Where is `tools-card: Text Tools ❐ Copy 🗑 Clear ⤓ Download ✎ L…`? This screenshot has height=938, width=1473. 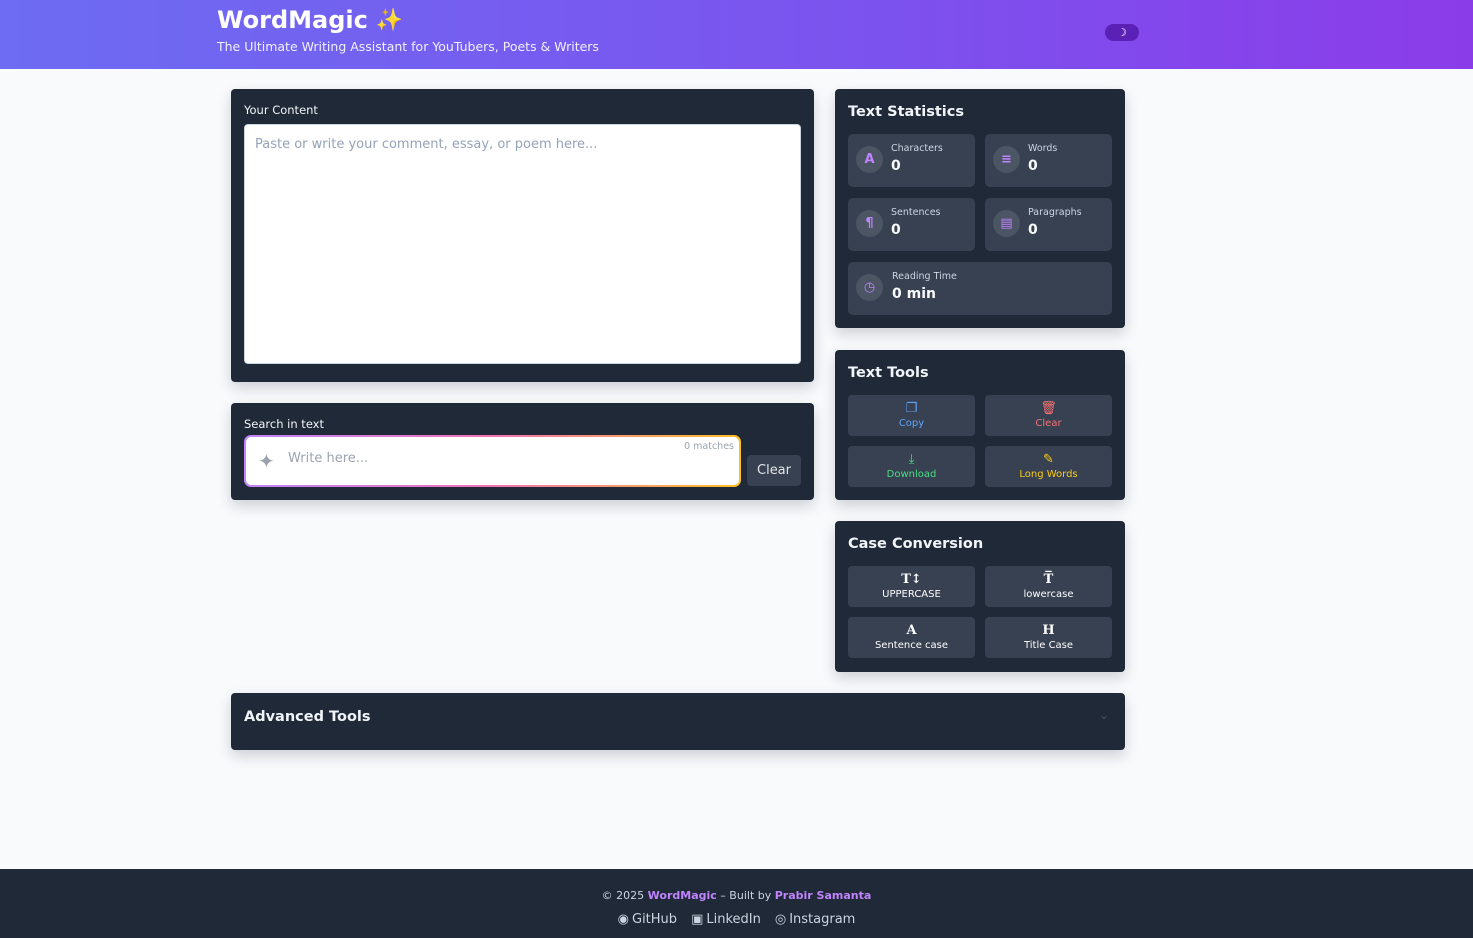
tools-card: Text Tools ❐ Copy 🗑 Clear ⤓ Download ✎ L… is located at coordinates (980, 425).